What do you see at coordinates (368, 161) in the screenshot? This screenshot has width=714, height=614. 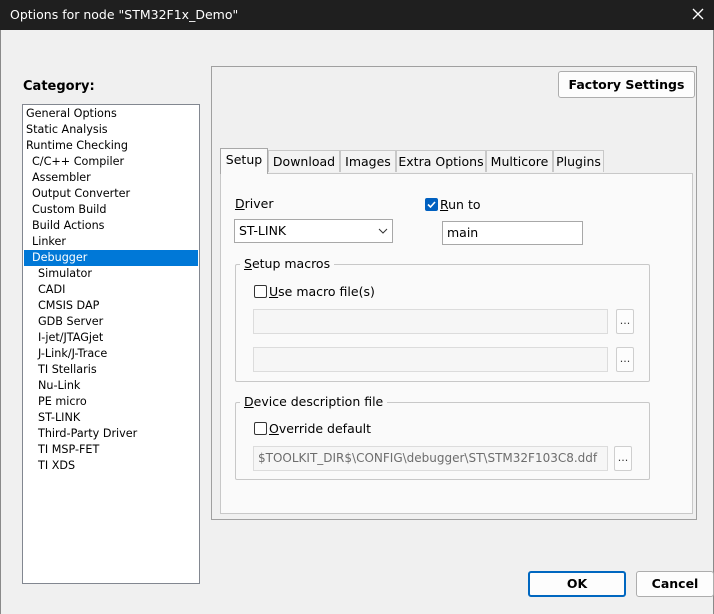 I see `tab-images: Images` at bounding box center [368, 161].